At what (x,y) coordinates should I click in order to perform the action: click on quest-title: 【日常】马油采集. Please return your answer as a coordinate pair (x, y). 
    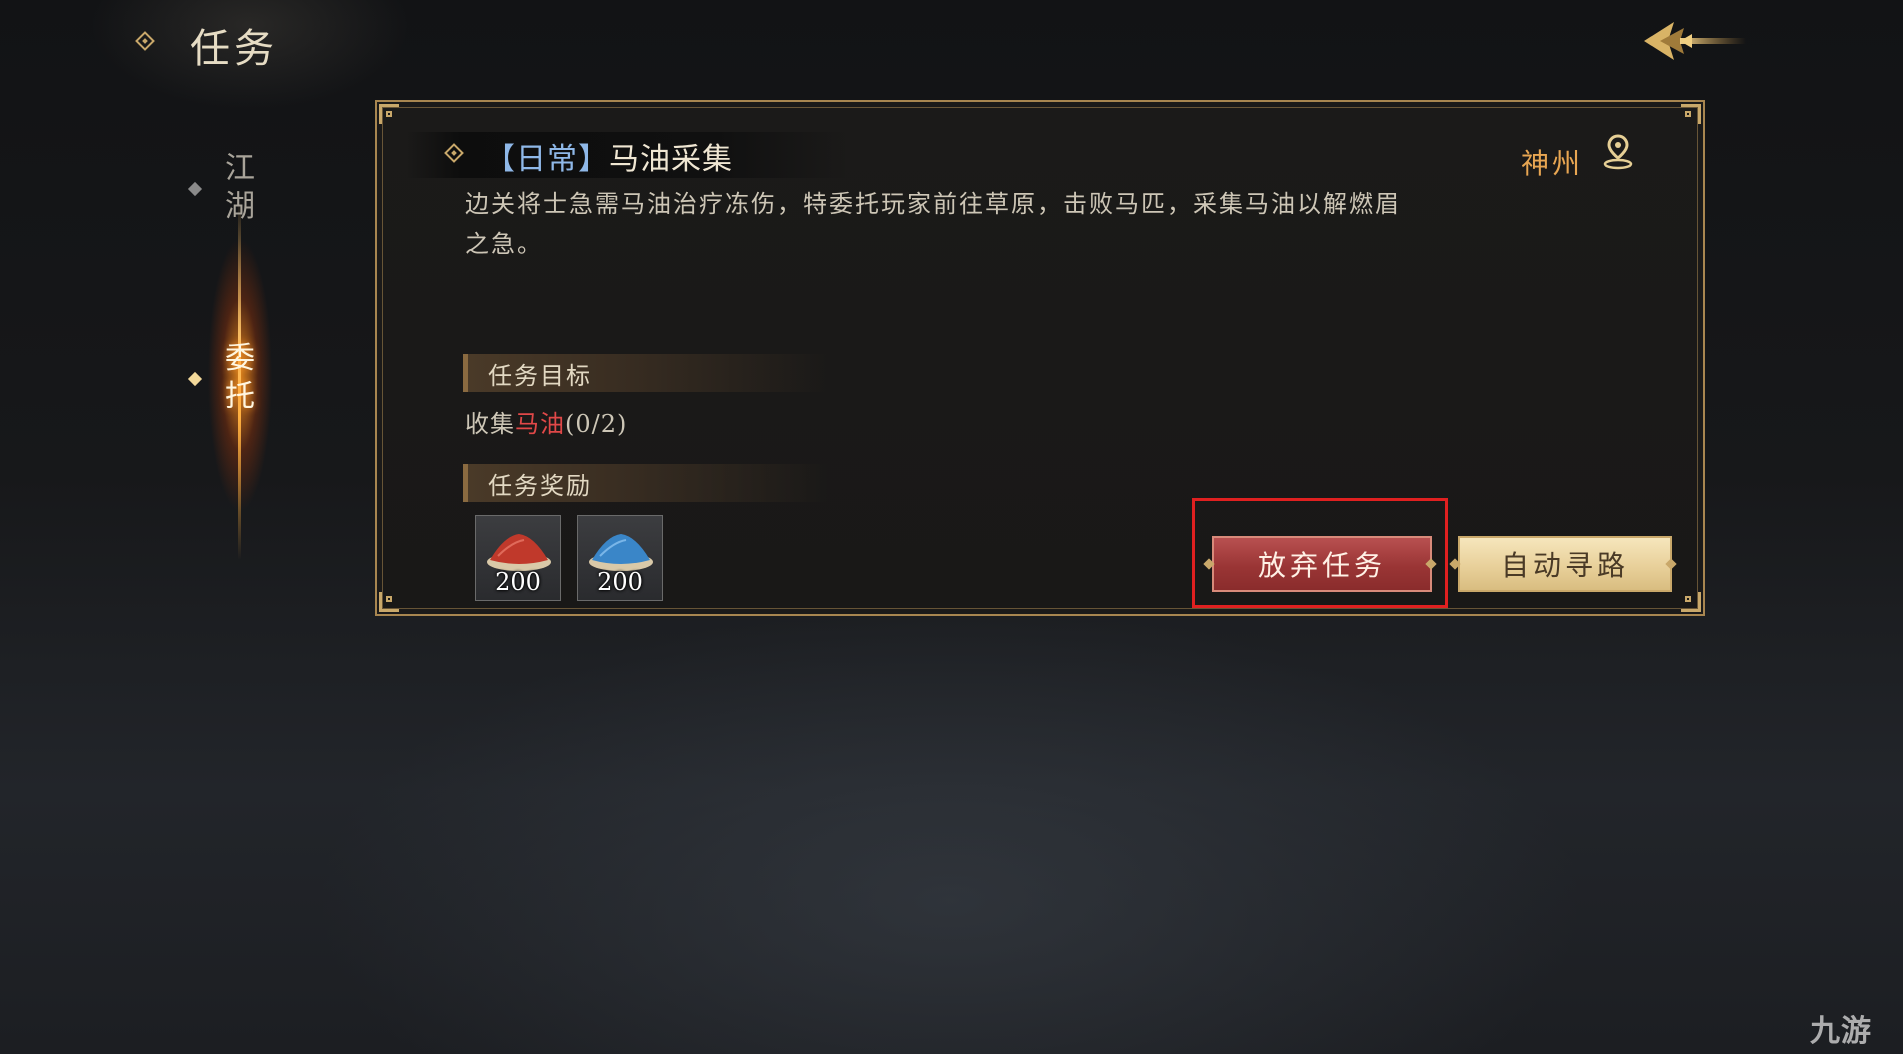
    Looking at the image, I should click on (609, 156).